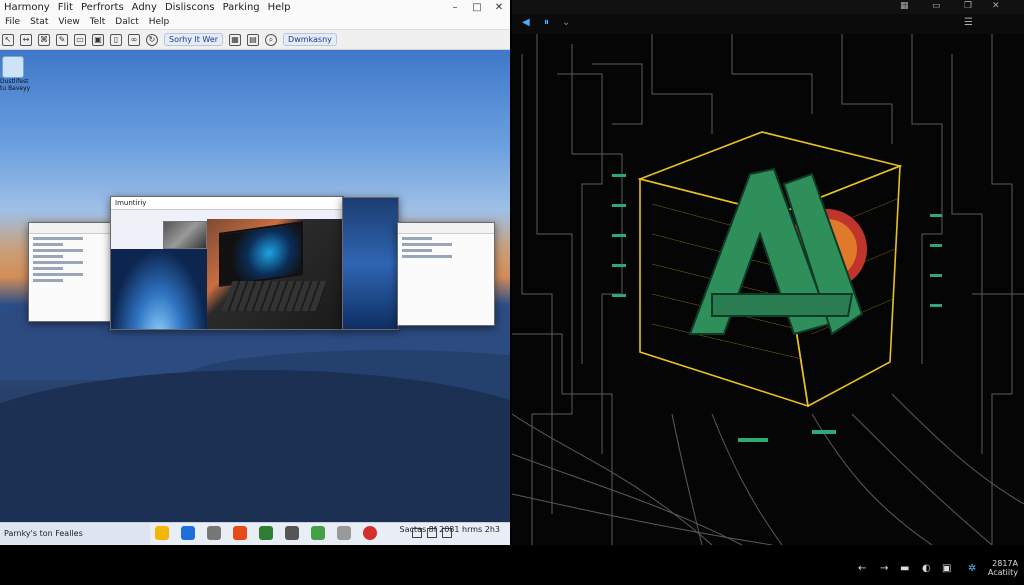  I want to click on monitor-app-icon, so click(344, 533).